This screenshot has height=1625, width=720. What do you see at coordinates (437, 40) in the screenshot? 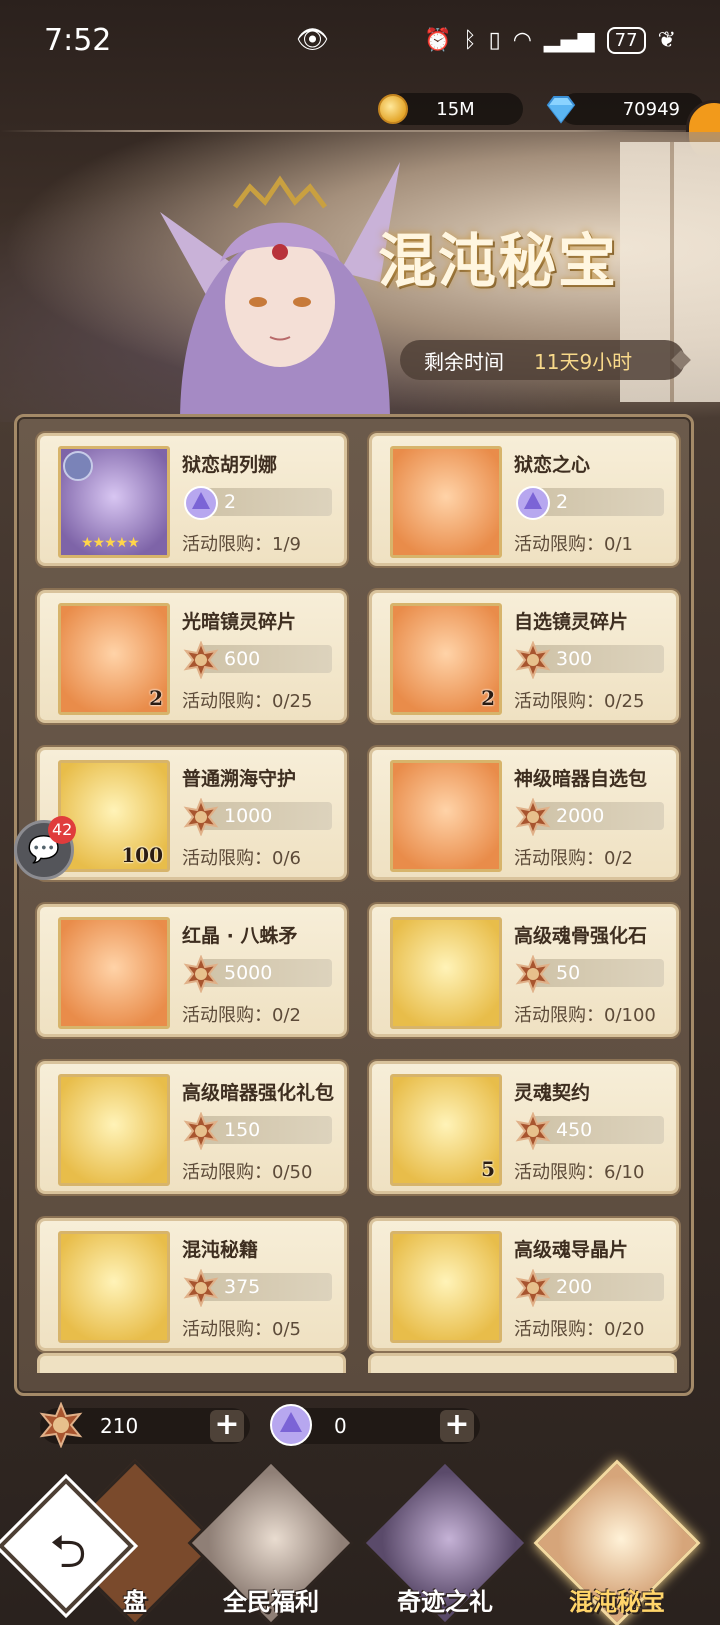
I see `alarm-icon: ⏰` at bounding box center [437, 40].